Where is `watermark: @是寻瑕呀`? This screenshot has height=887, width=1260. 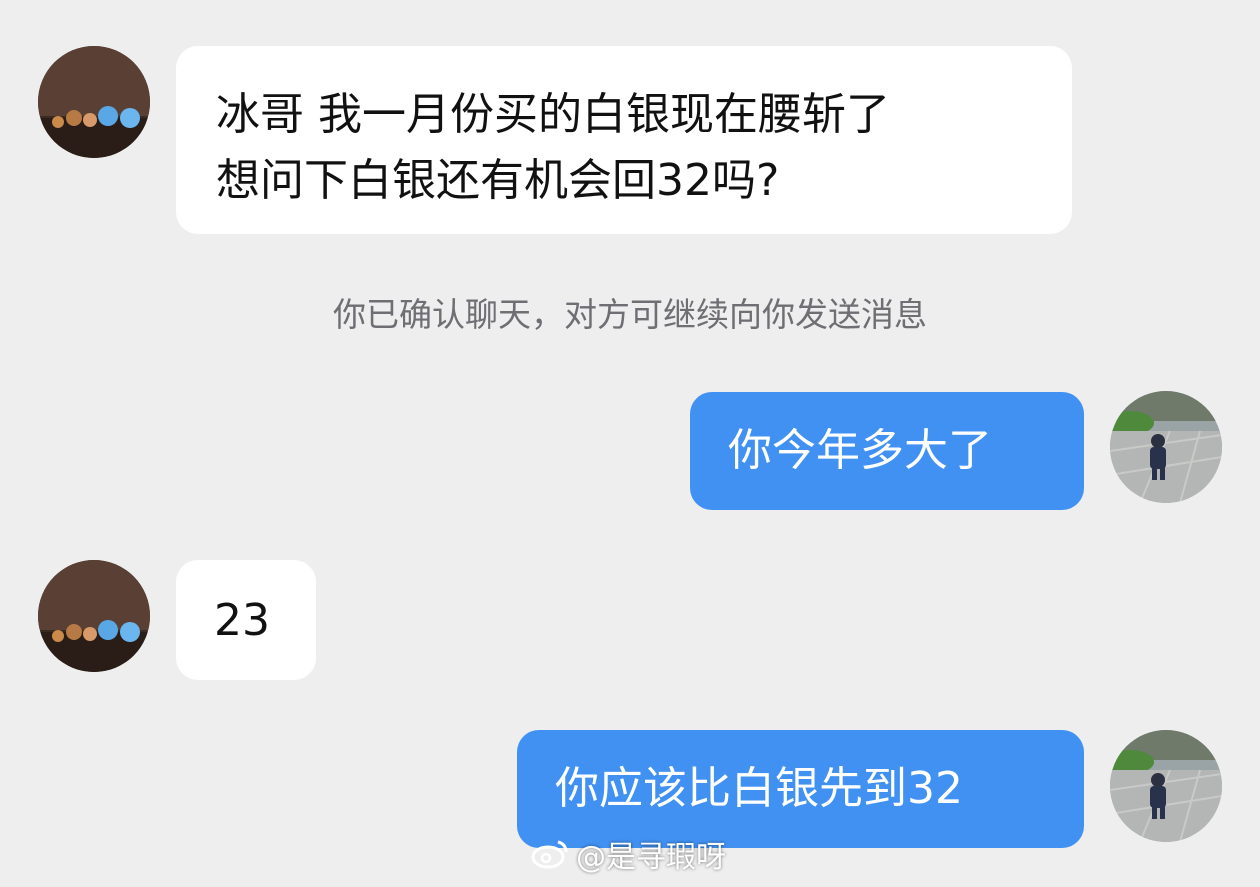
watermark: @是寻瑕呀 is located at coordinates (628, 858).